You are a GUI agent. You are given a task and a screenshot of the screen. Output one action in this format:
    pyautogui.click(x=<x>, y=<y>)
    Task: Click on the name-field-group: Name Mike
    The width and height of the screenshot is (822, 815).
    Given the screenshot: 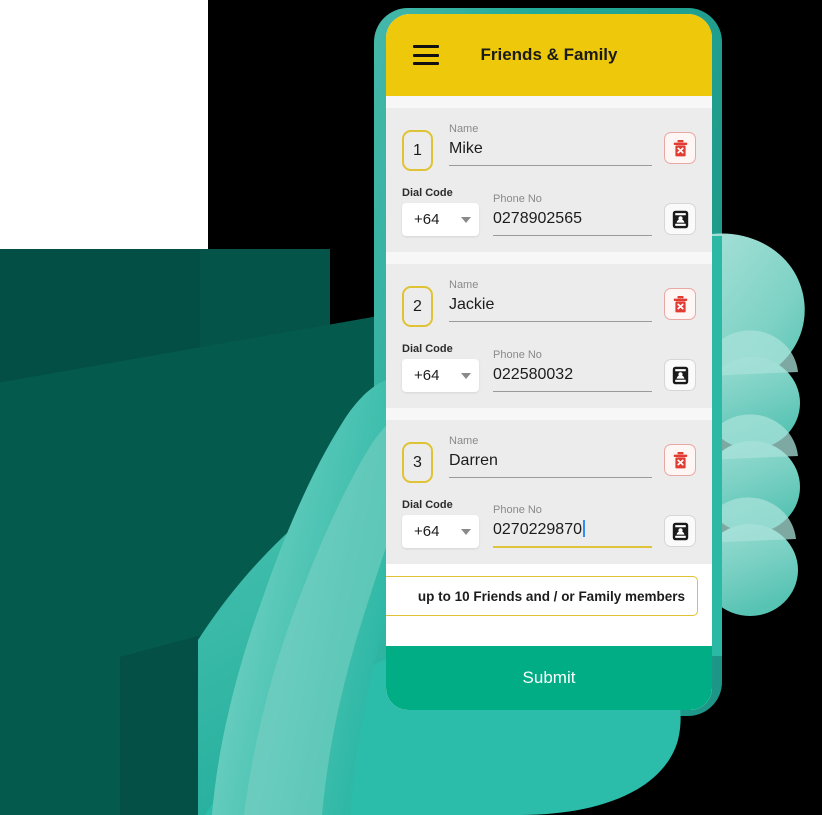 What is the action you would take?
    pyautogui.click(x=550, y=144)
    